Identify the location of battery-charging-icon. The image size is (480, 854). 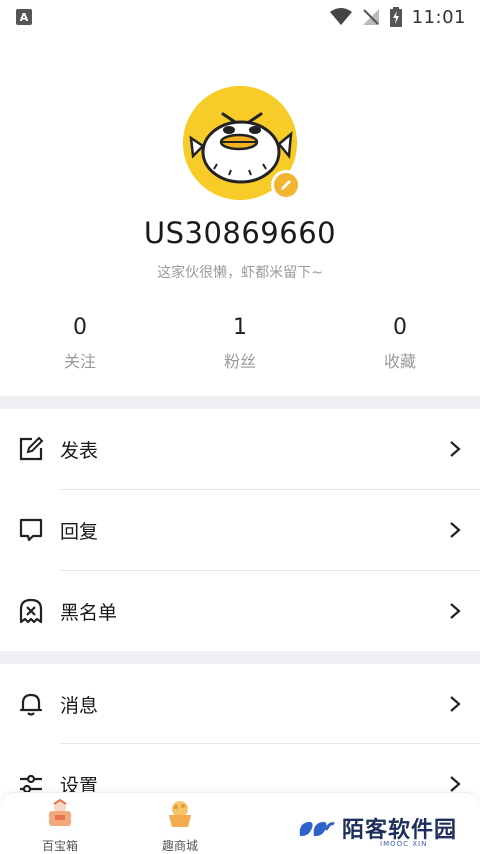
(395, 17).